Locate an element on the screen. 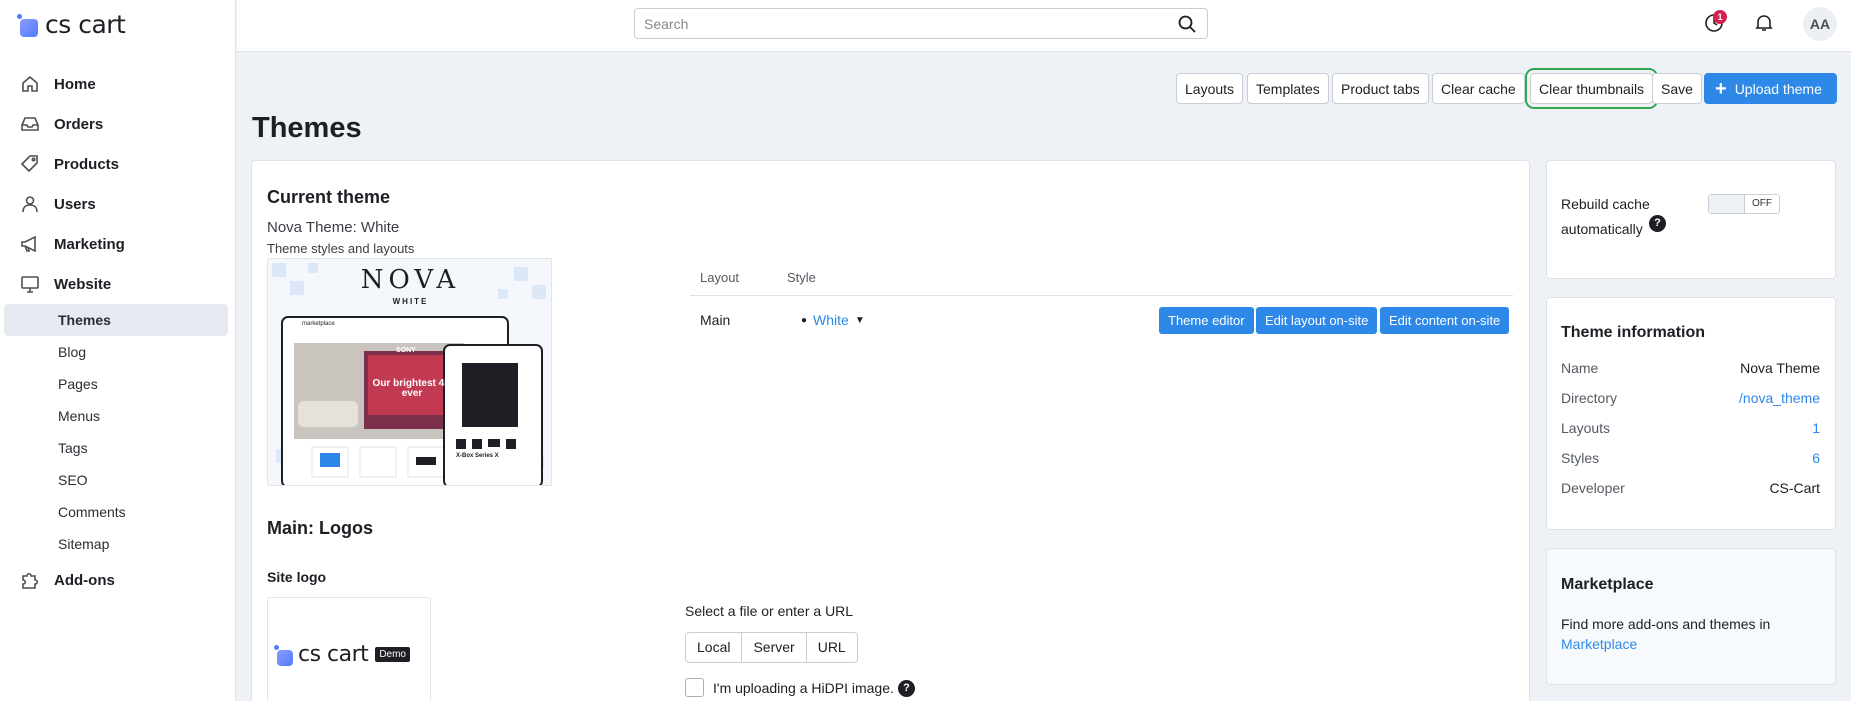 Image resolution: width=1851 pixels, height=701 pixels. source-local-button: Local is located at coordinates (714, 647).